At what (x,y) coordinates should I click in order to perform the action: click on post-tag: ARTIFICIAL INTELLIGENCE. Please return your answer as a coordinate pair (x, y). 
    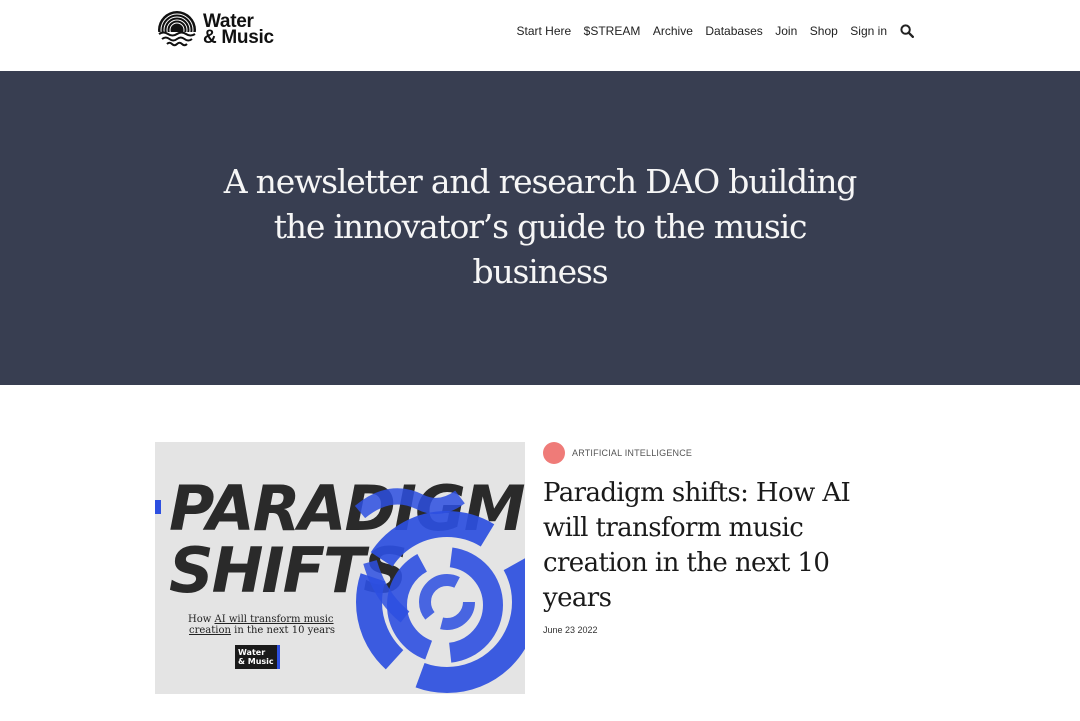
    Looking at the image, I should click on (713, 453).